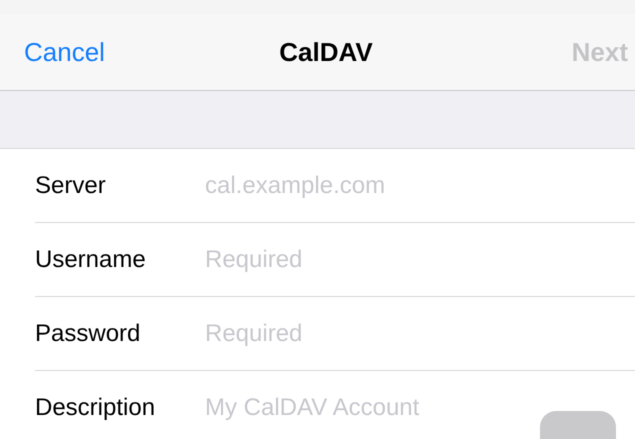 Image resolution: width=635 pixels, height=439 pixels. What do you see at coordinates (326, 52) in the screenshot?
I see `nav-title: CalDAV` at bounding box center [326, 52].